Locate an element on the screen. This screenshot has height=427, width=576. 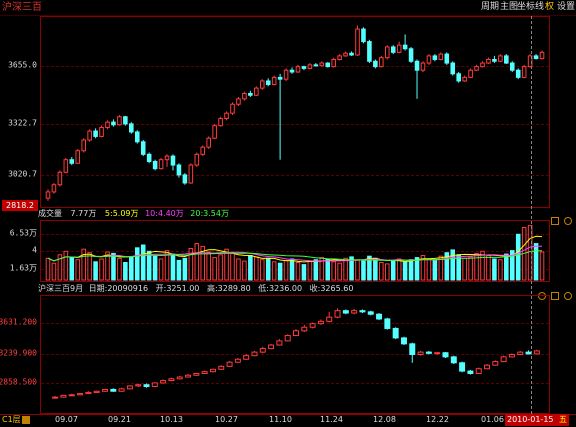
volume-bar-chart is located at coordinates (295, 251).